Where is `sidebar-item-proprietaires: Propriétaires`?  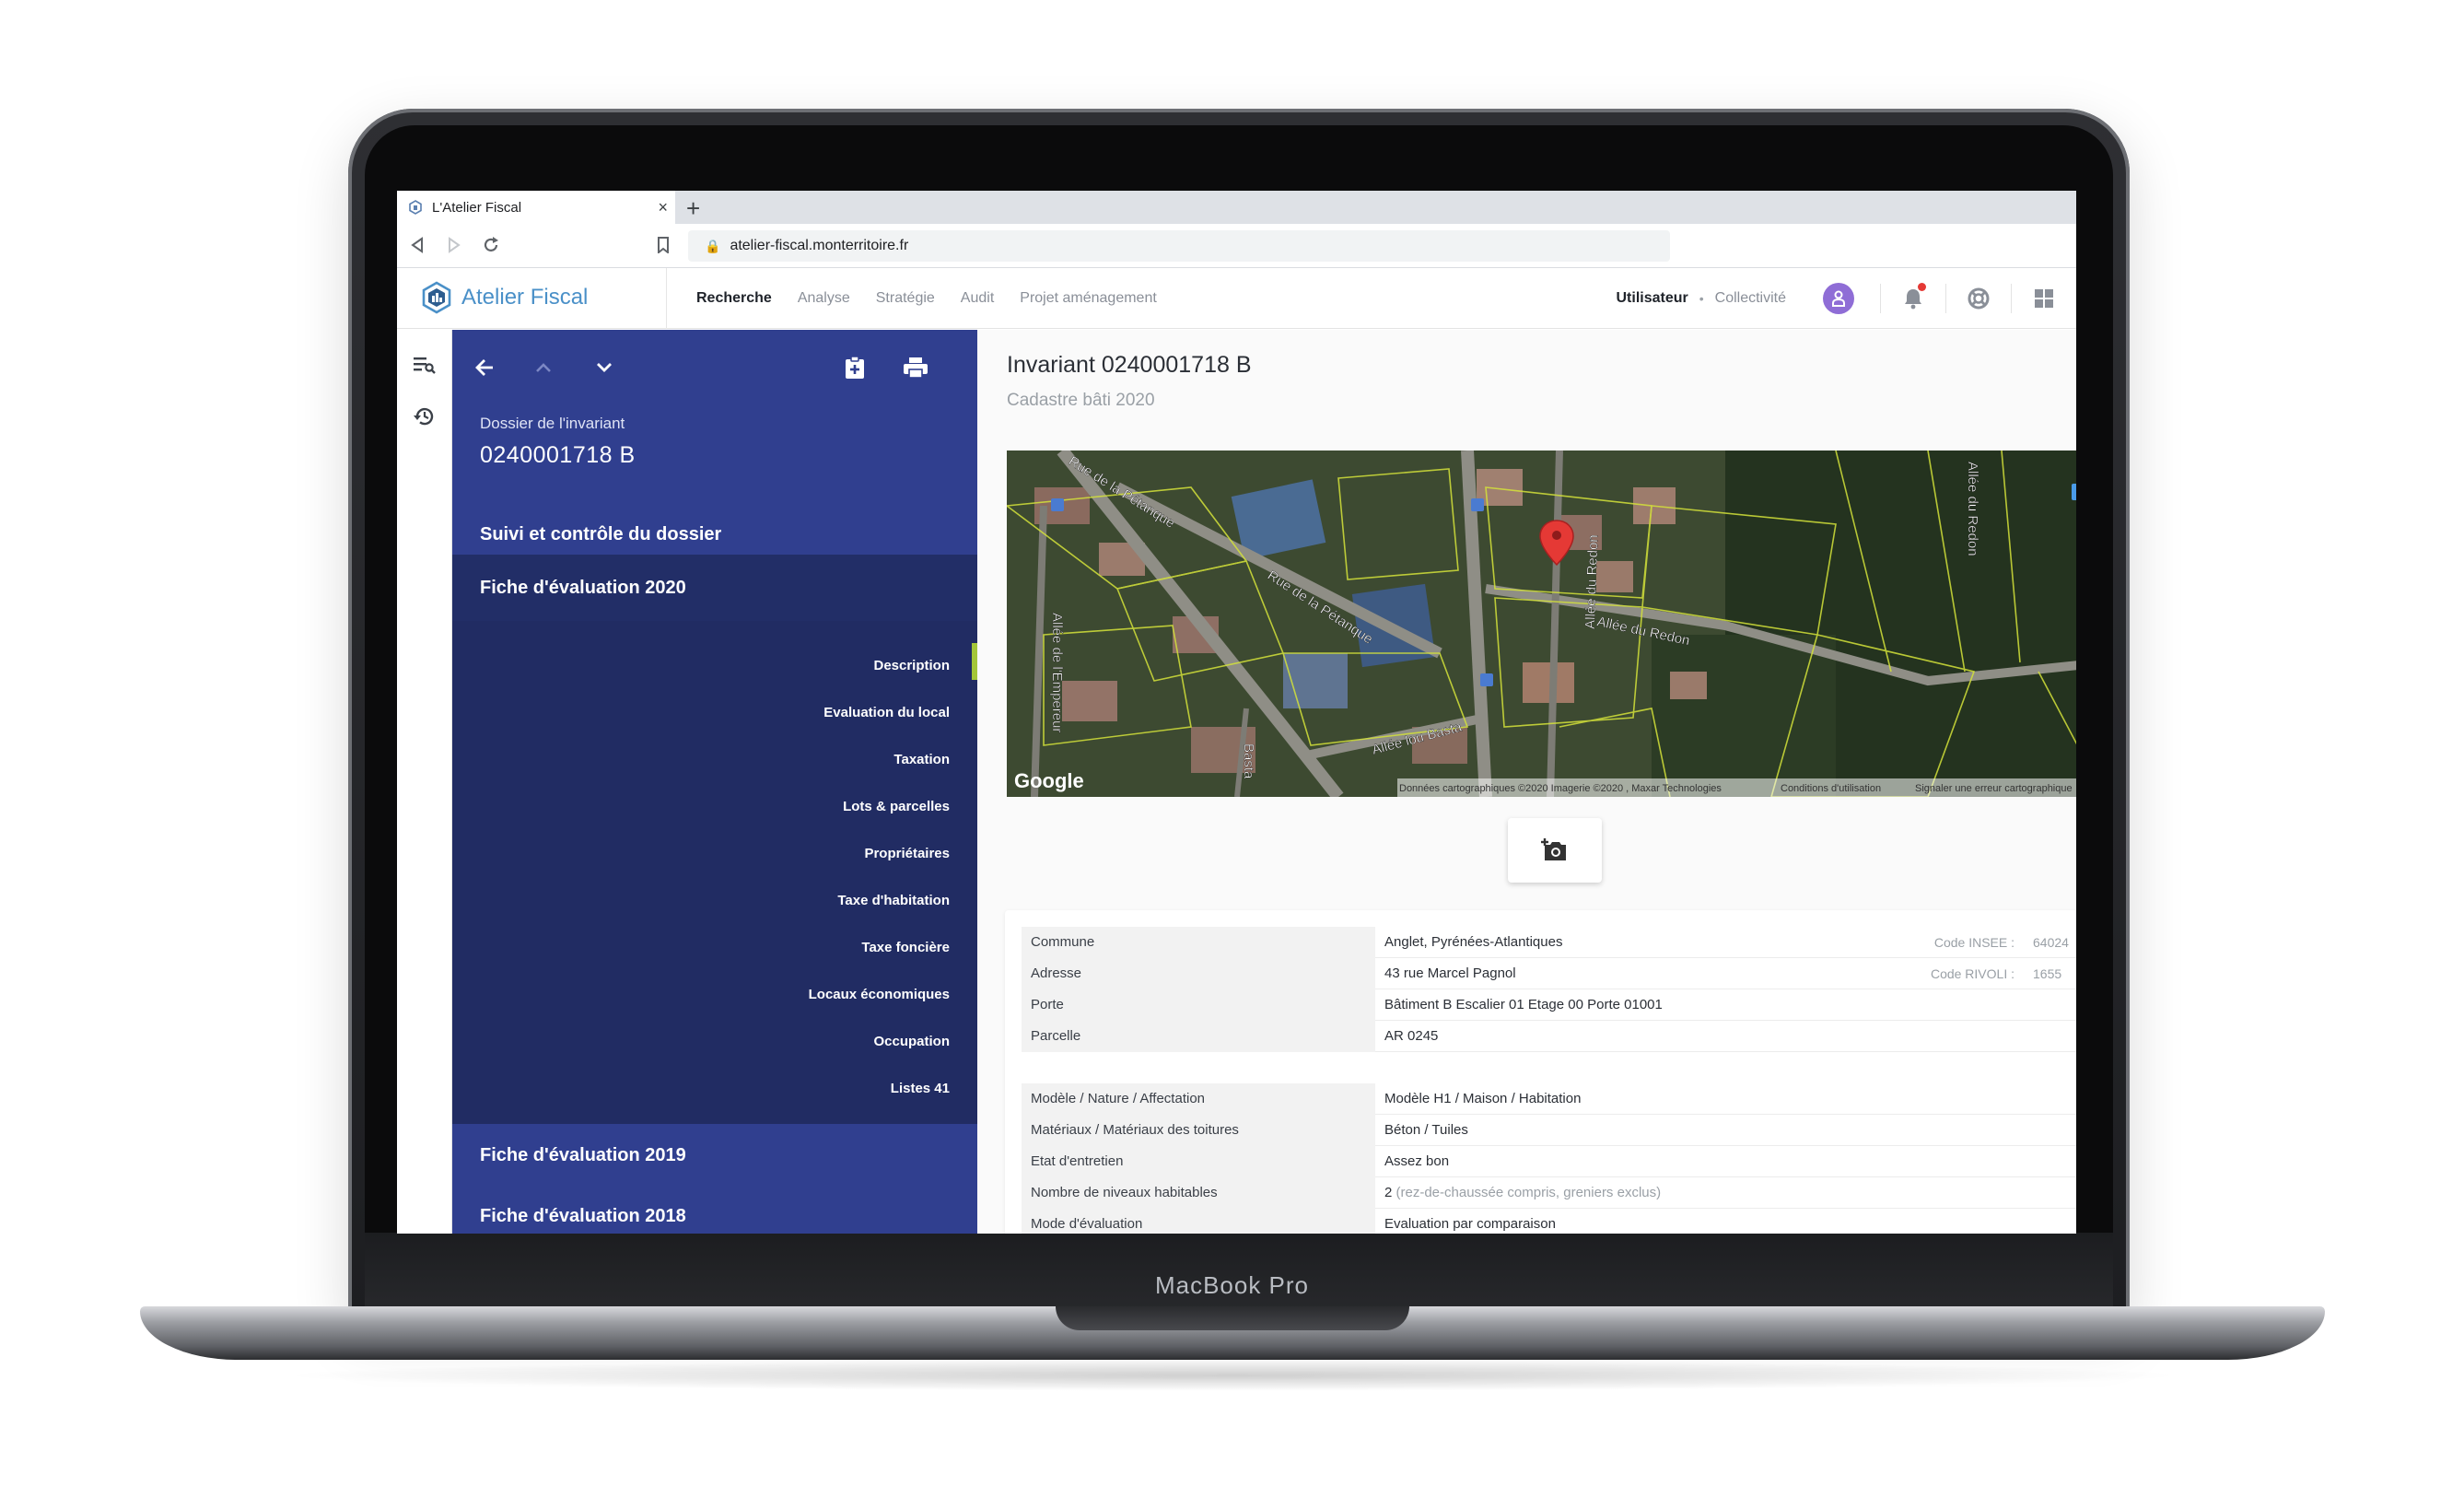
sidebar-item-proprietaires: Propriétaires is located at coordinates (907, 853).